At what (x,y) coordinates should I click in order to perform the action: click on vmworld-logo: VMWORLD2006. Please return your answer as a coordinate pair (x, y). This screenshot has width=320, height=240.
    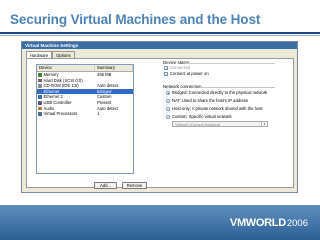
    Looking at the image, I should click on (269, 222).